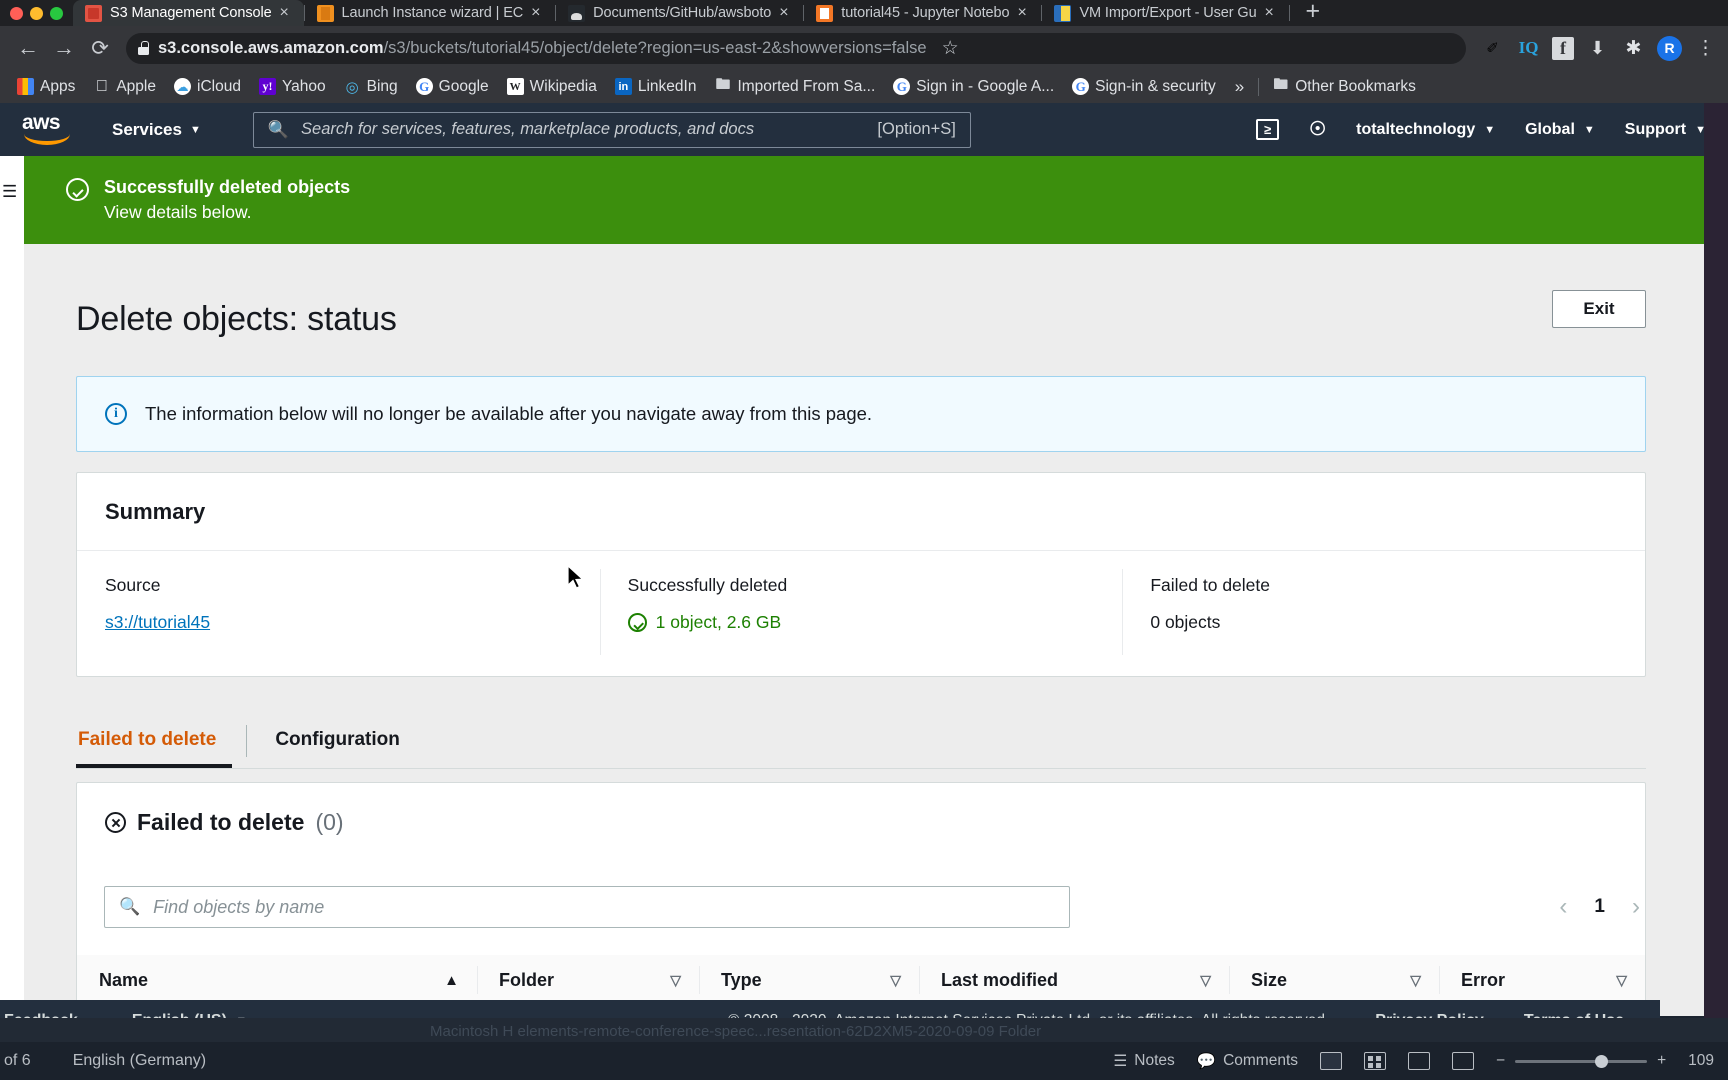 Image resolution: width=1728 pixels, height=1080 pixels. What do you see at coordinates (1375, 1061) in the screenshot?
I see `slide-sorter-view-icon` at bounding box center [1375, 1061].